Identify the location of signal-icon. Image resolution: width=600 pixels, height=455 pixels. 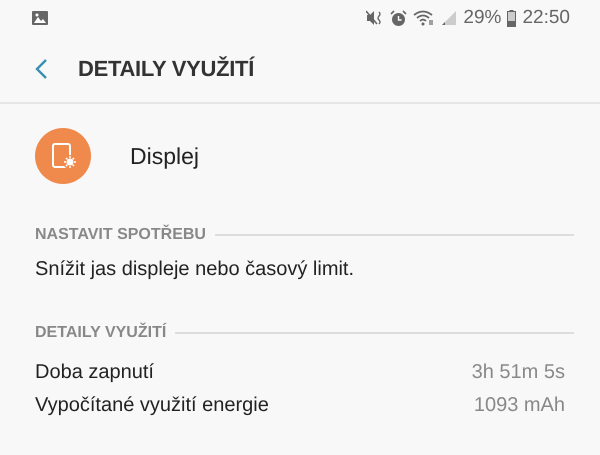
(449, 18).